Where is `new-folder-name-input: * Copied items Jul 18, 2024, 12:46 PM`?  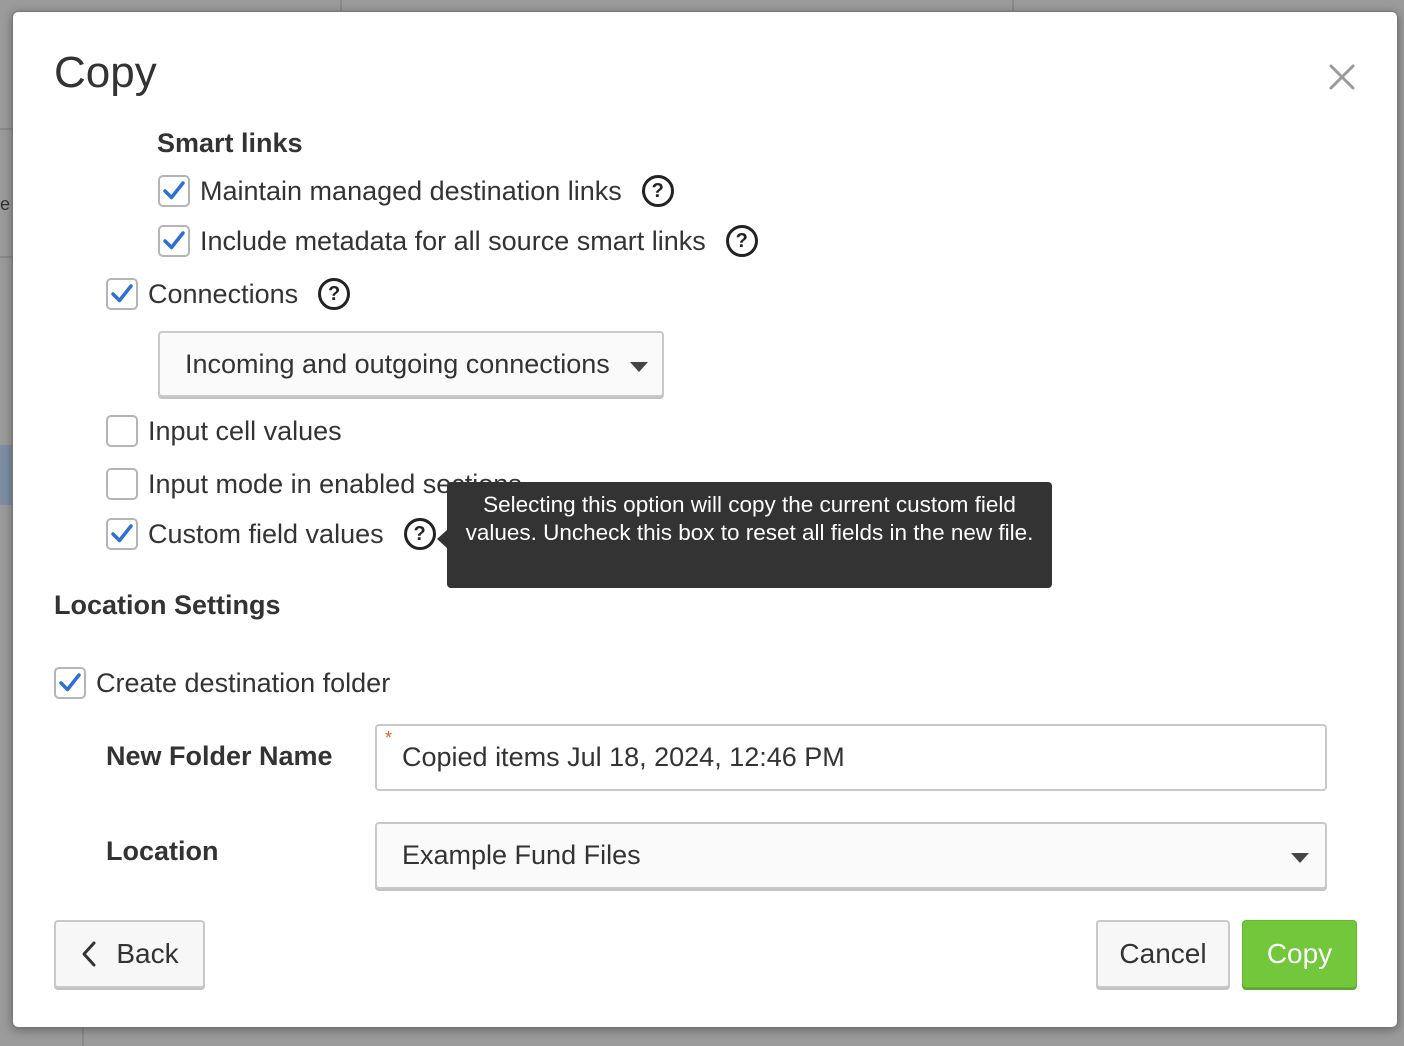 new-folder-name-input: * Copied items Jul 18, 2024, 12:46 PM is located at coordinates (851, 757).